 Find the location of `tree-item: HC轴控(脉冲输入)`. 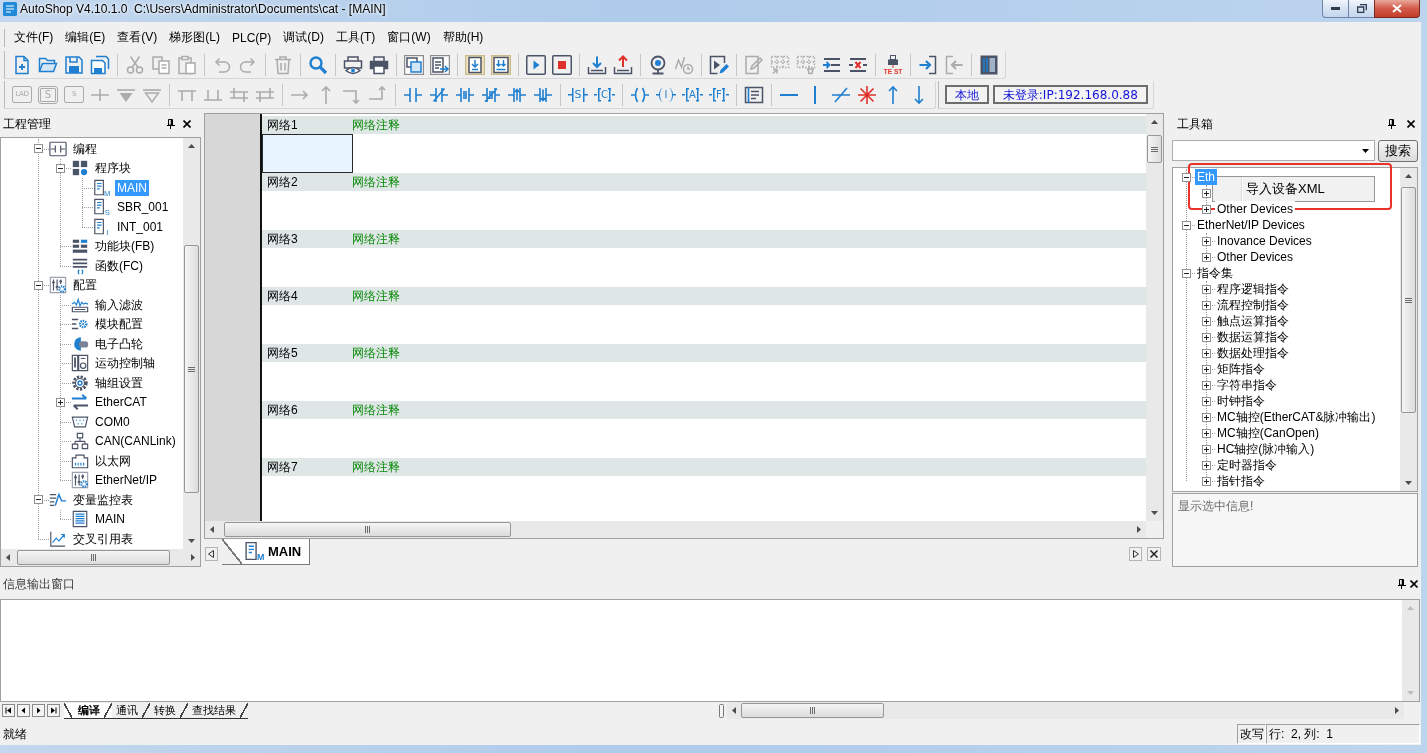

tree-item: HC轴控(脉冲输入) is located at coordinates (1266, 449).